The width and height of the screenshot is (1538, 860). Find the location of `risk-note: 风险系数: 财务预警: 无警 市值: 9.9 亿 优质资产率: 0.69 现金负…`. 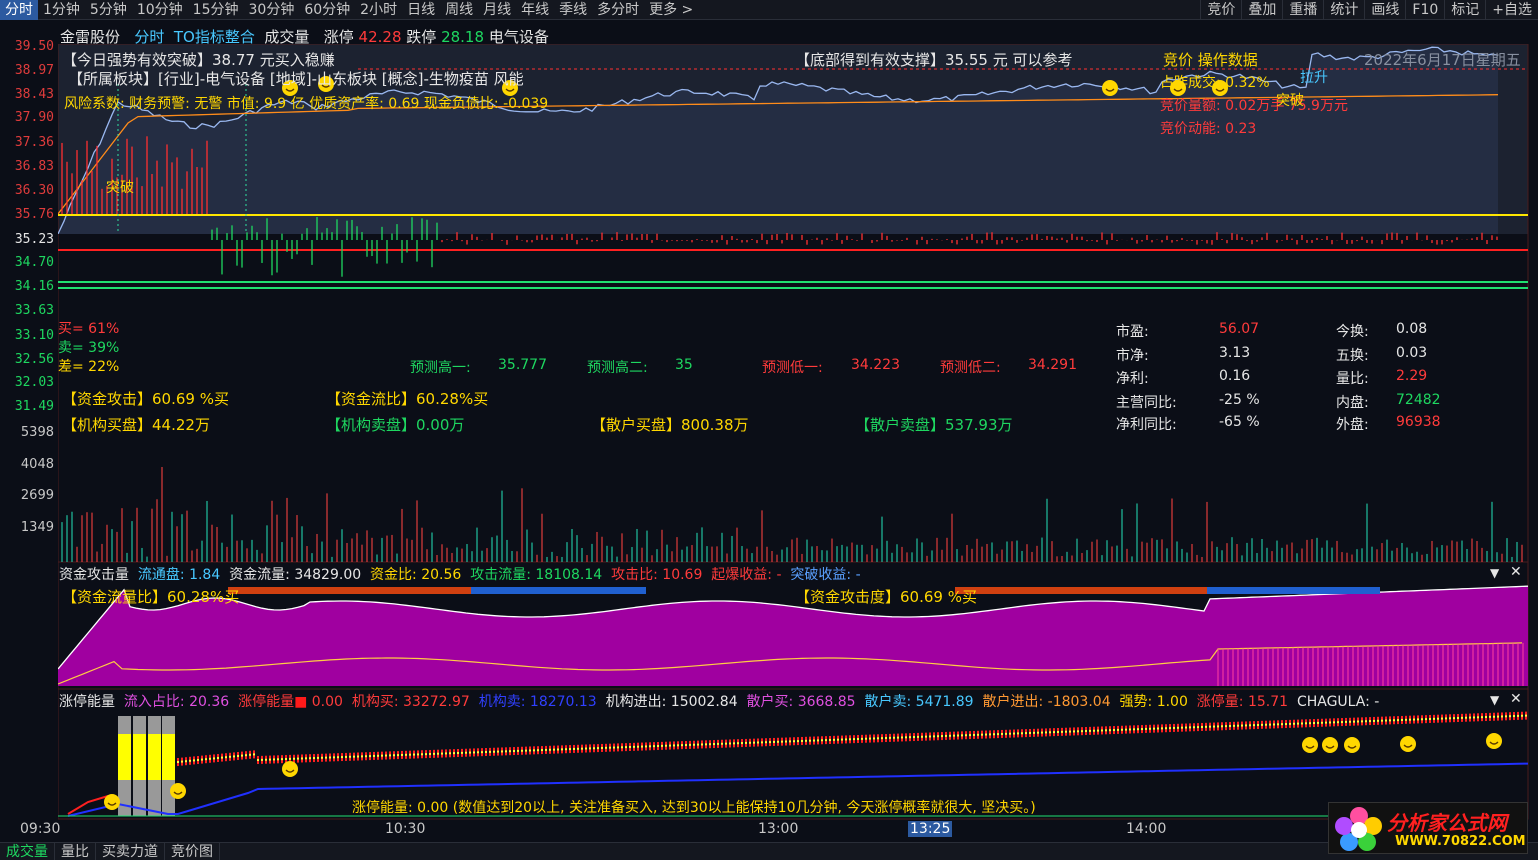

risk-note: 风险系数: 财务预警: 无警 市值: 9.9 亿 优质资产率: 0.69 现金负… is located at coordinates (306, 104).